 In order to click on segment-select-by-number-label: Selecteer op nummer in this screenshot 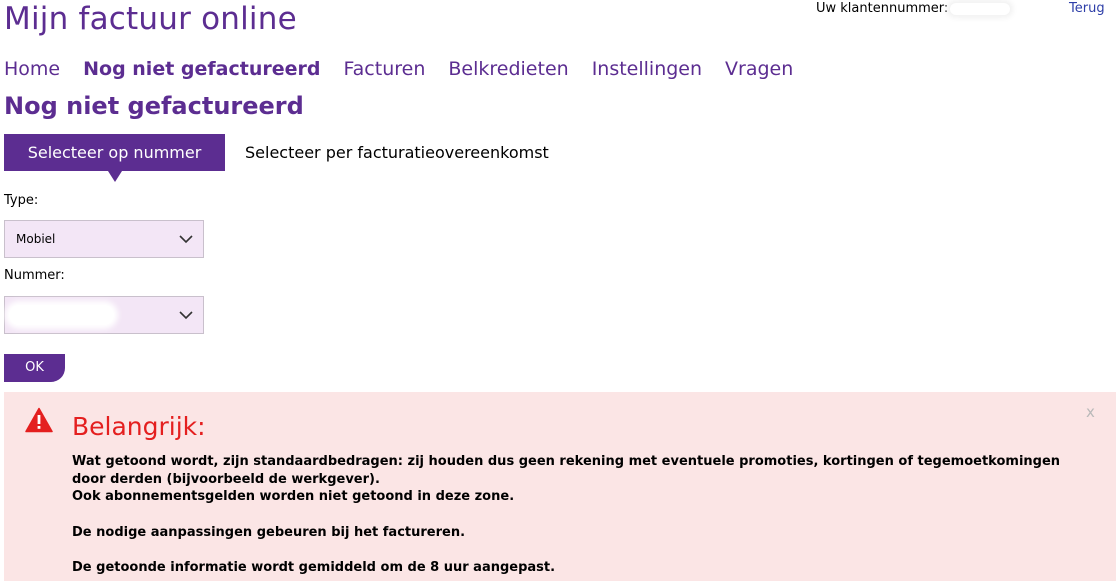, I will do `click(114, 152)`.